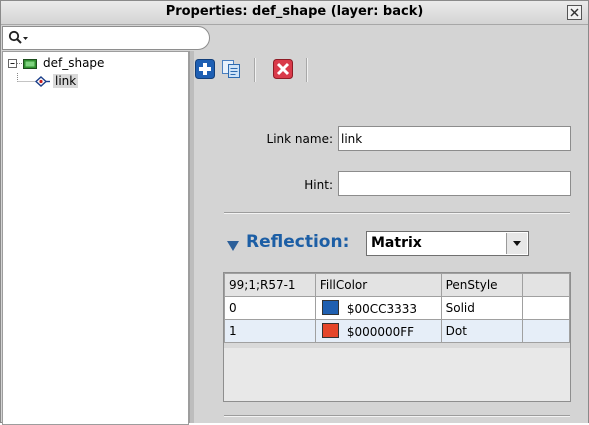 This screenshot has width=589, height=425. I want to click on dropdown-button, so click(516, 243).